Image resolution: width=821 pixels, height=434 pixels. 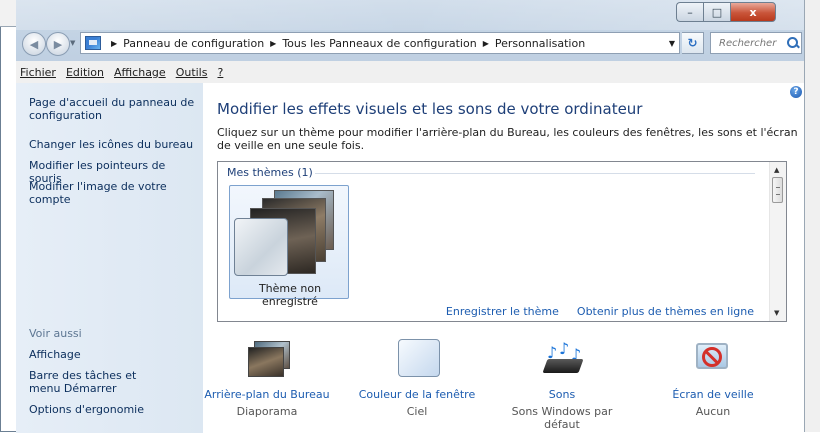 I want to click on screensaver-link: Écran de veille, so click(x=713, y=394).